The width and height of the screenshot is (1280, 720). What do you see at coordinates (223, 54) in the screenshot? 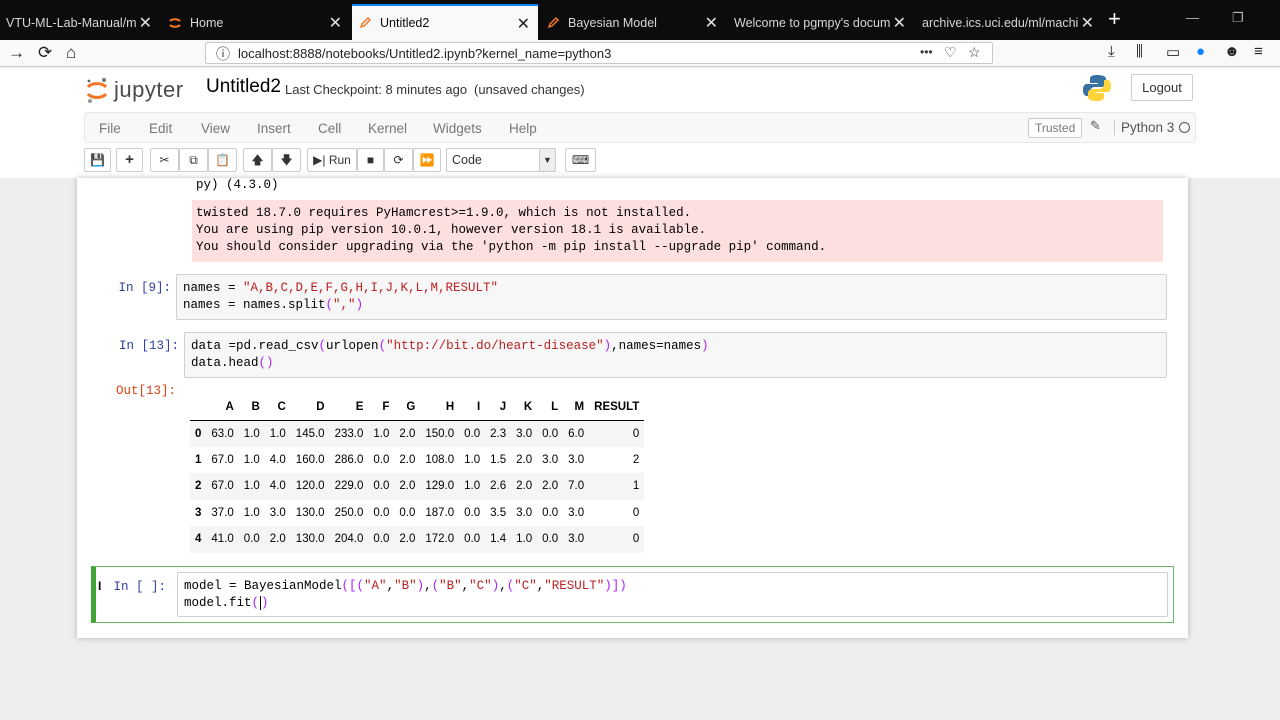
I see `info-icon: ⓘ` at bounding box center [223, 54].